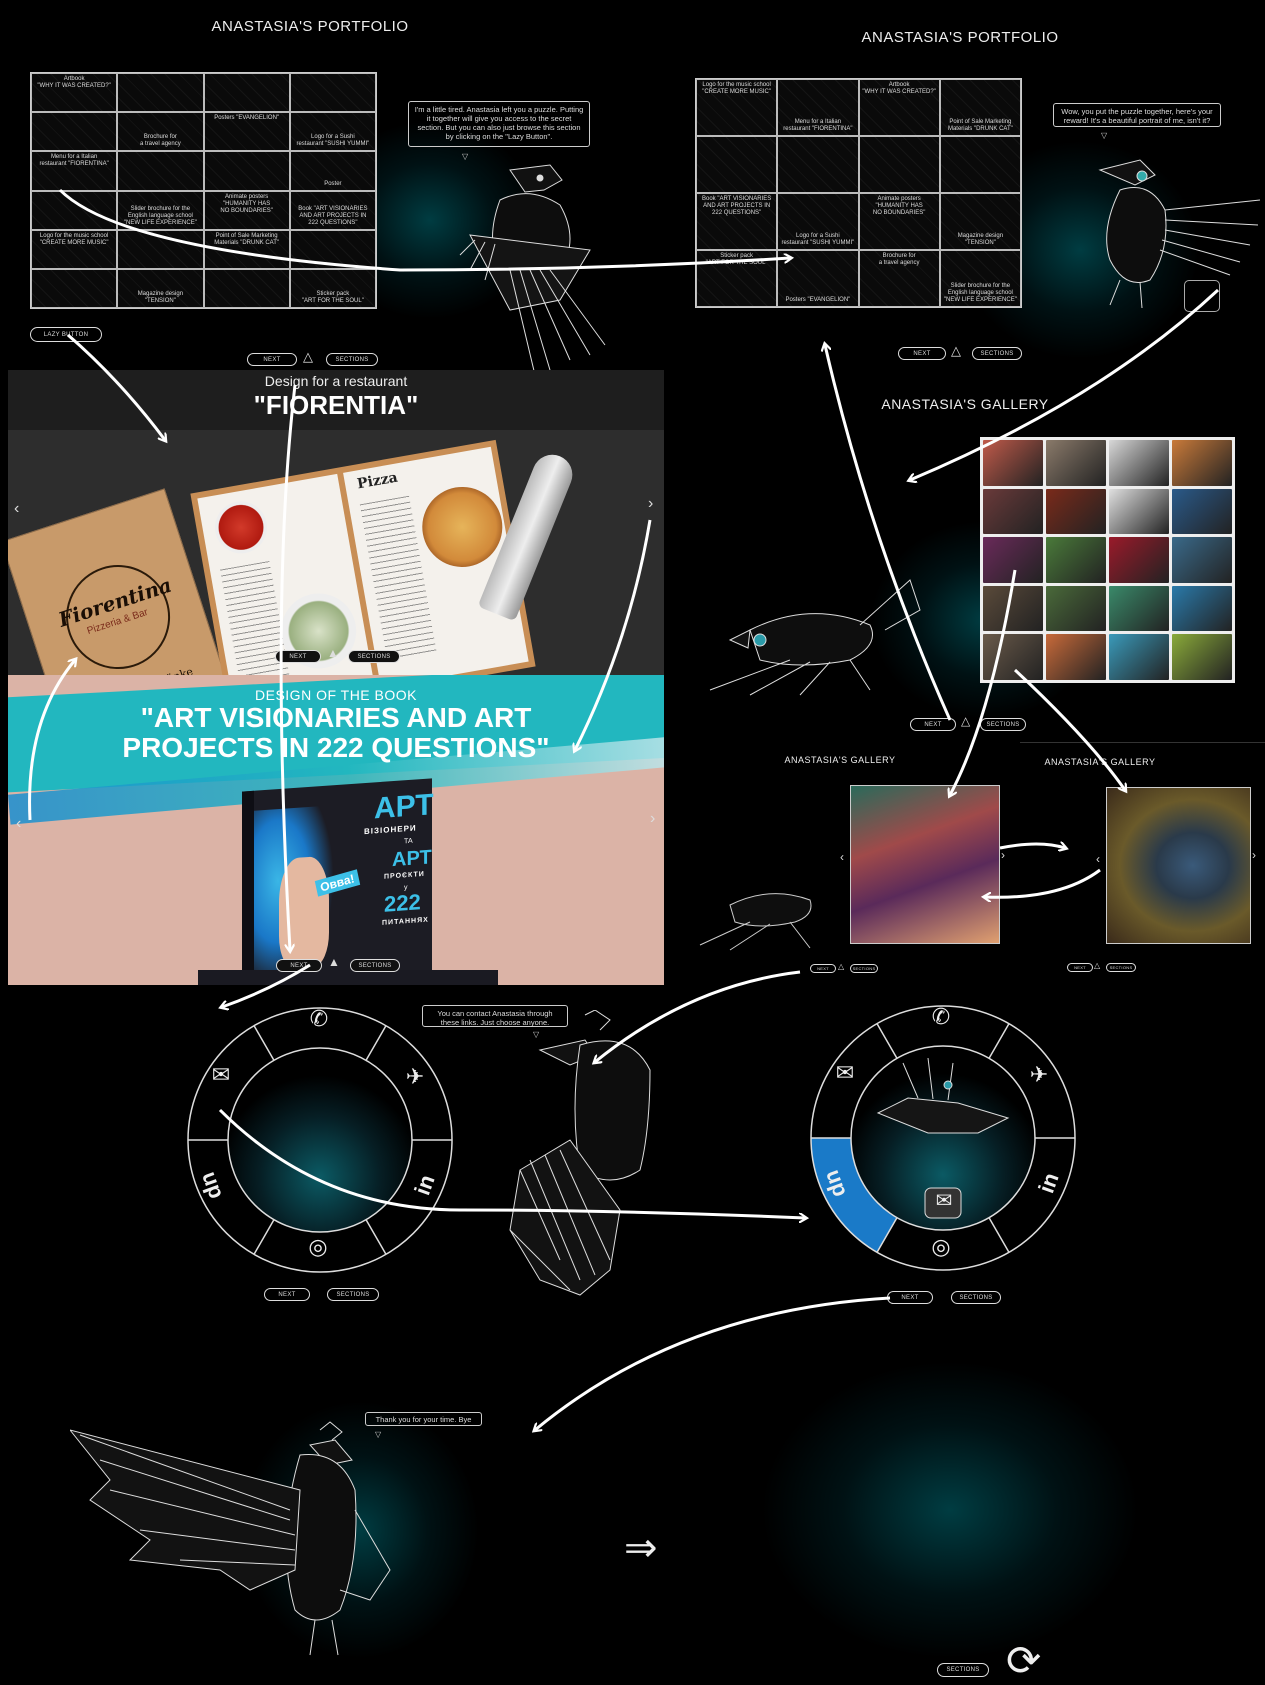  I want to click on artwork-woman-in-kimono, so click(925, 864).